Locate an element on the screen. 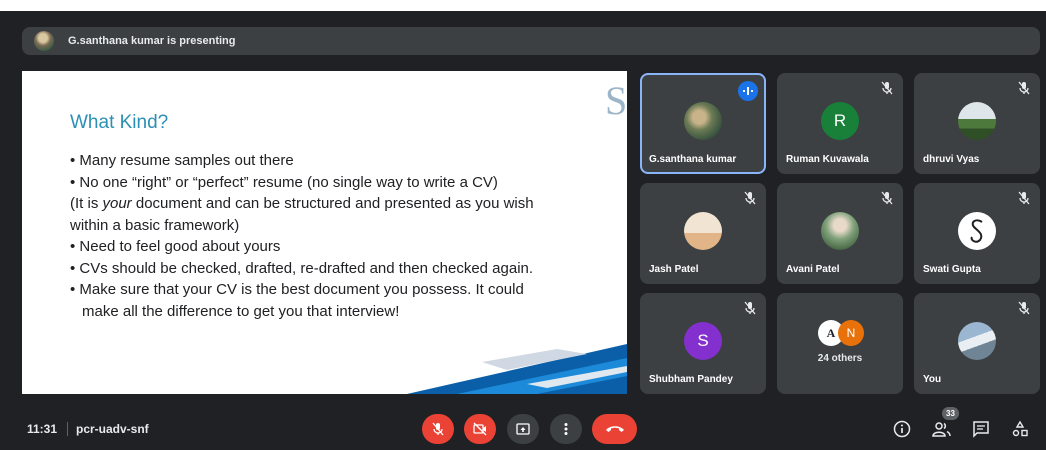 The width and height of the screenshot is (1046, 450). others-count: 24 others is located at coordinates (840, 358).